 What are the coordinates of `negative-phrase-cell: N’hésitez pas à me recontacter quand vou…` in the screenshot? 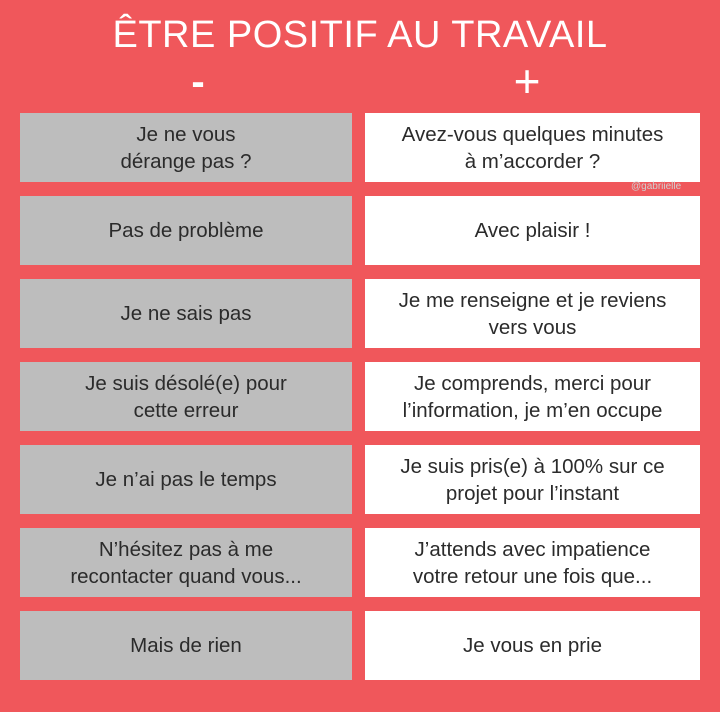 It's located at (186, 562).